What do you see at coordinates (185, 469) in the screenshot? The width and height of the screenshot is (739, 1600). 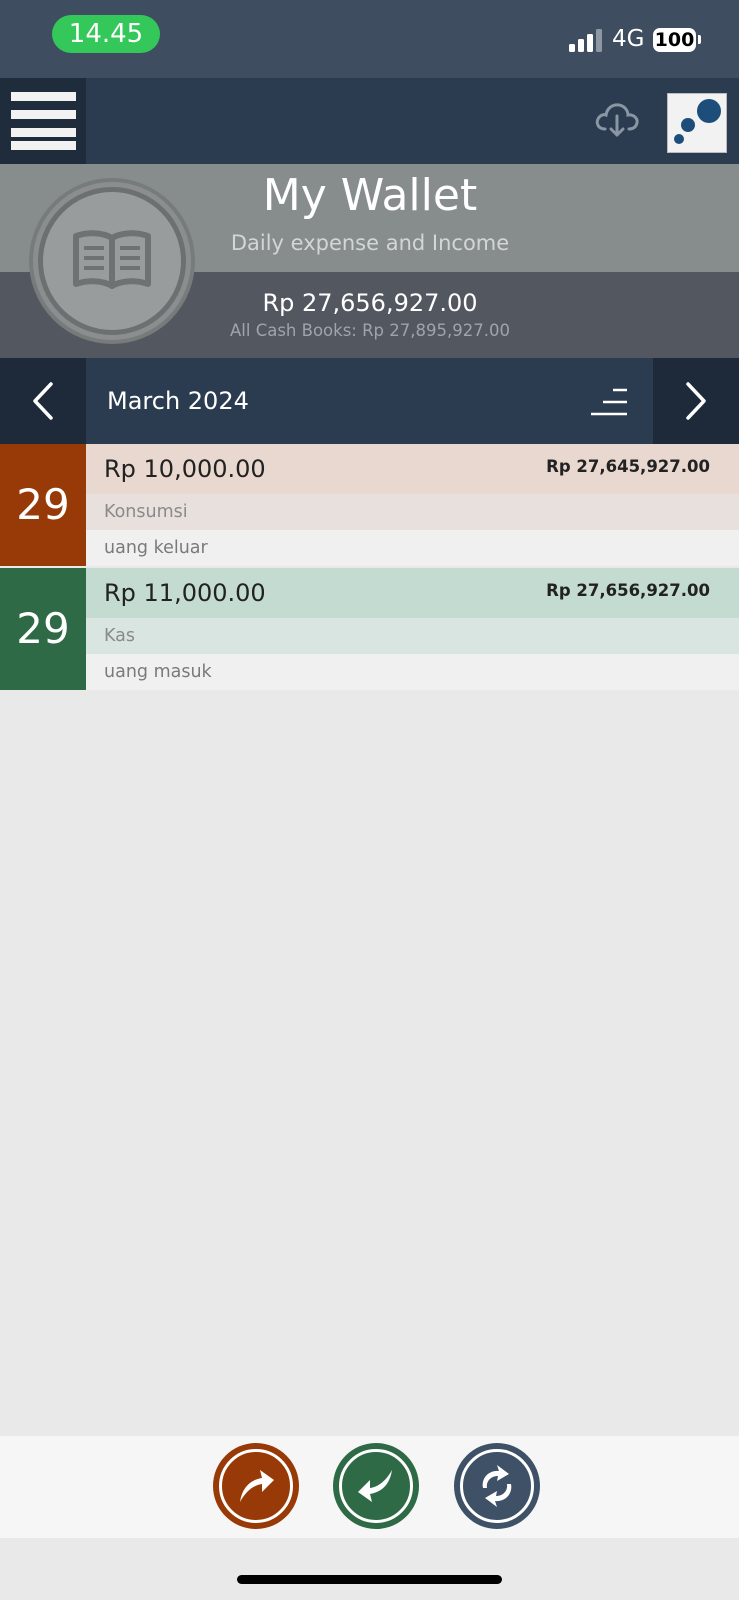 I see `transaction-amount: Rp 10,000.00` at bounding box center [185, 469].